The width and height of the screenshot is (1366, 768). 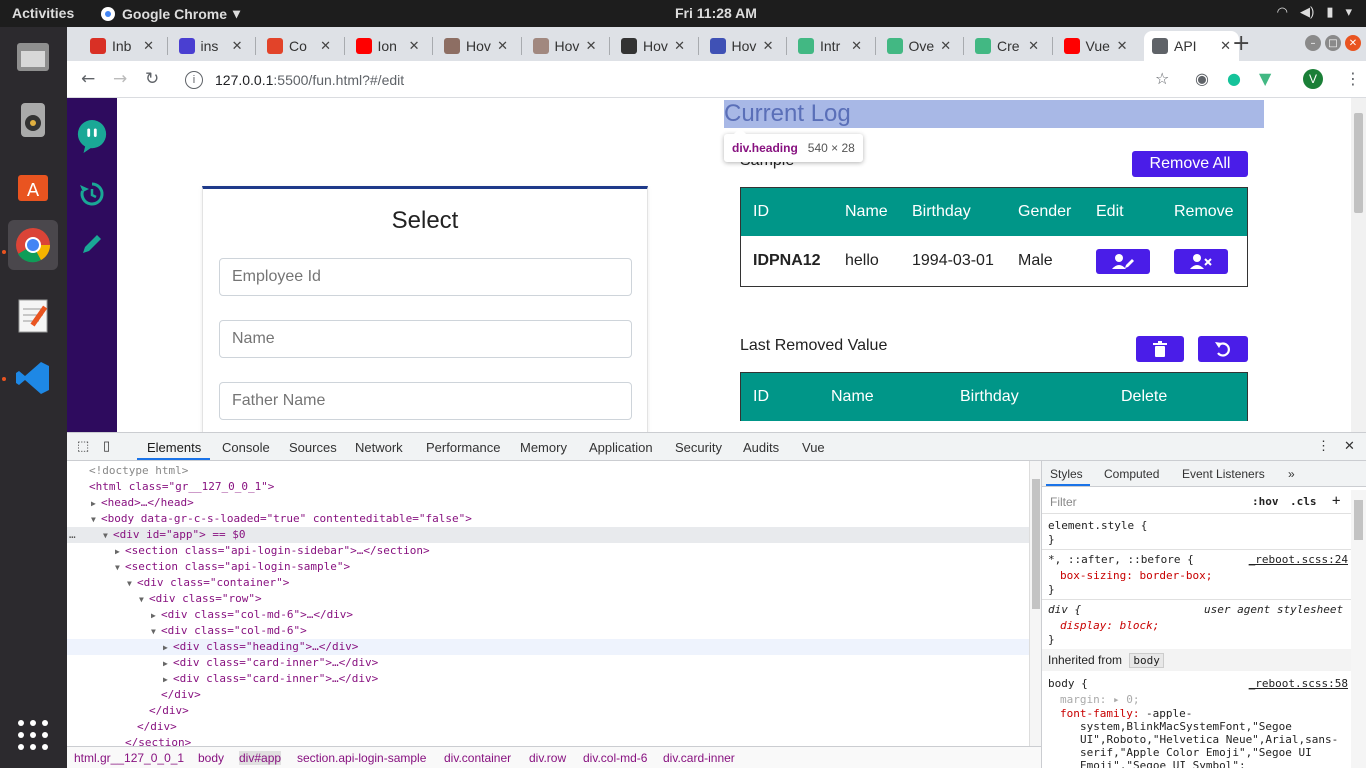 What do you see at coordinates (33, 185) in the screenshot?
I see `dock-software: A` at bounding box center [33, 185].